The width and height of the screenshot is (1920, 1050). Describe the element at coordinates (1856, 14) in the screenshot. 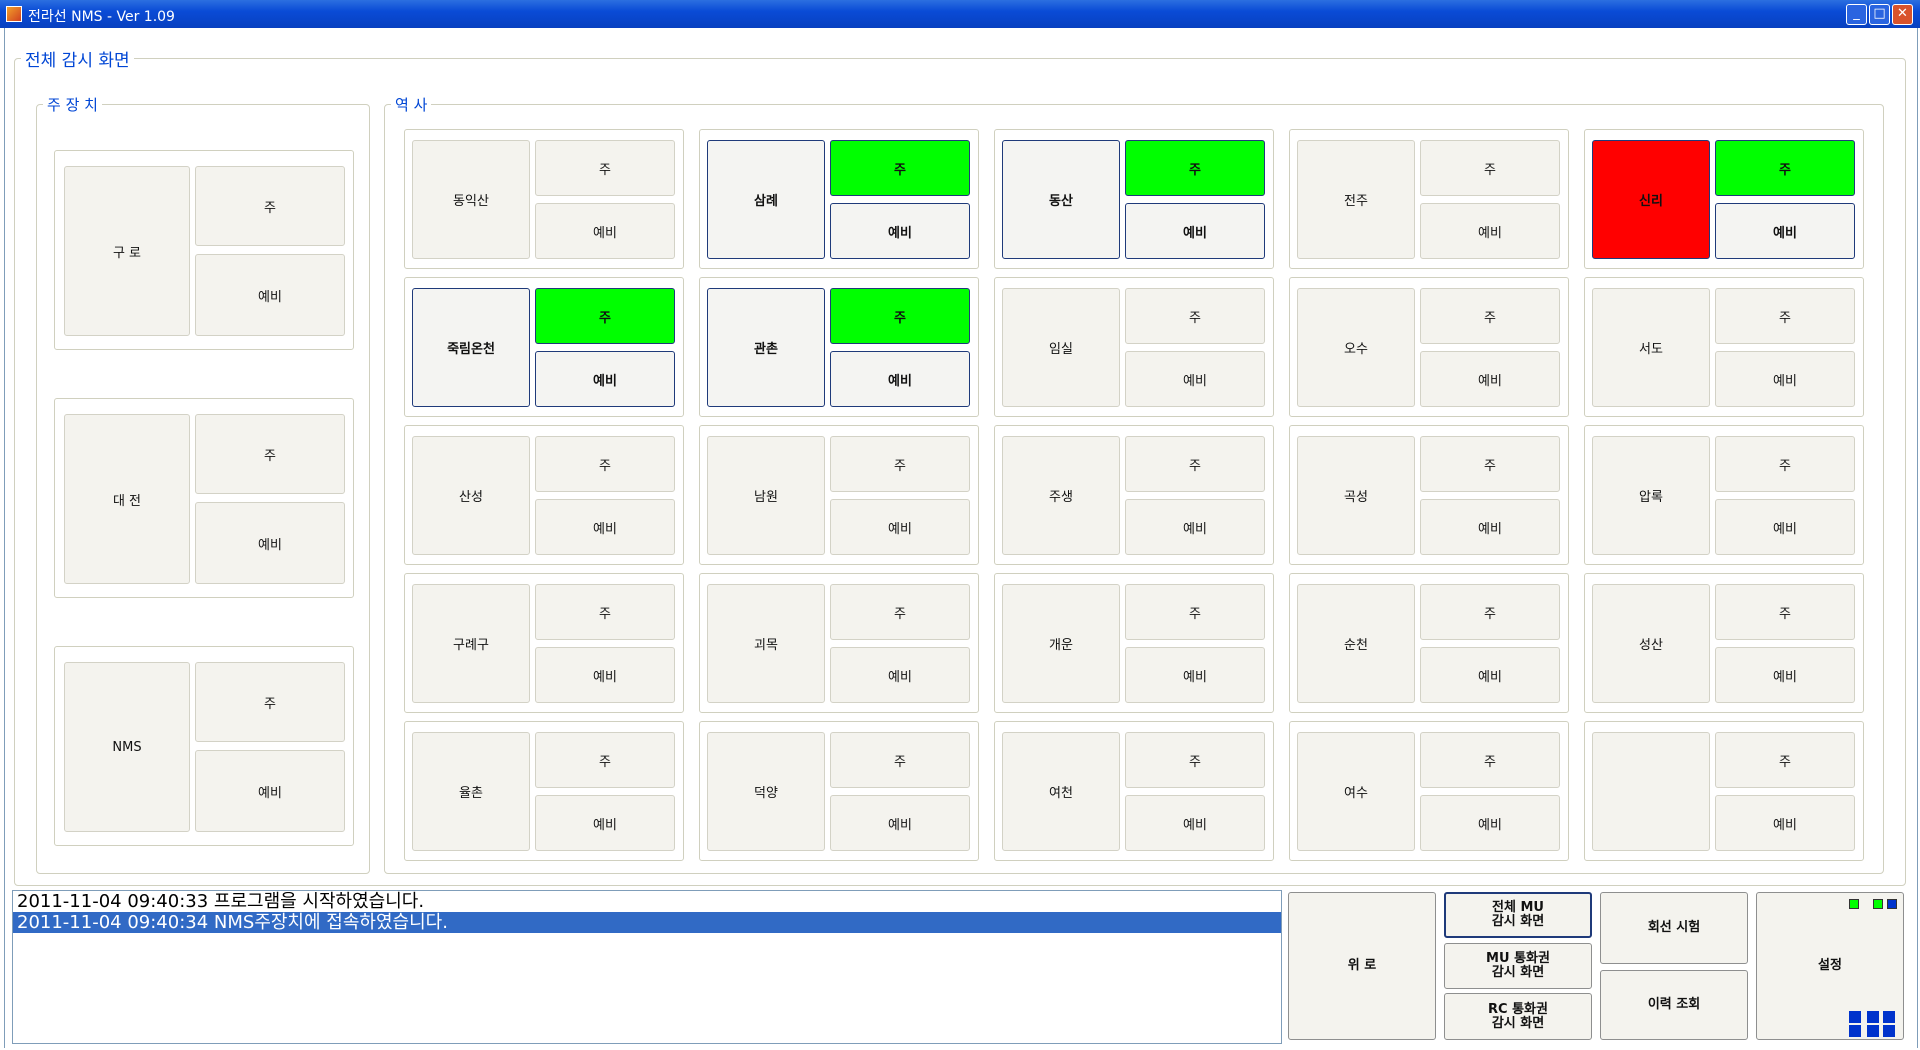

I see `minimize-button: _` at that location.